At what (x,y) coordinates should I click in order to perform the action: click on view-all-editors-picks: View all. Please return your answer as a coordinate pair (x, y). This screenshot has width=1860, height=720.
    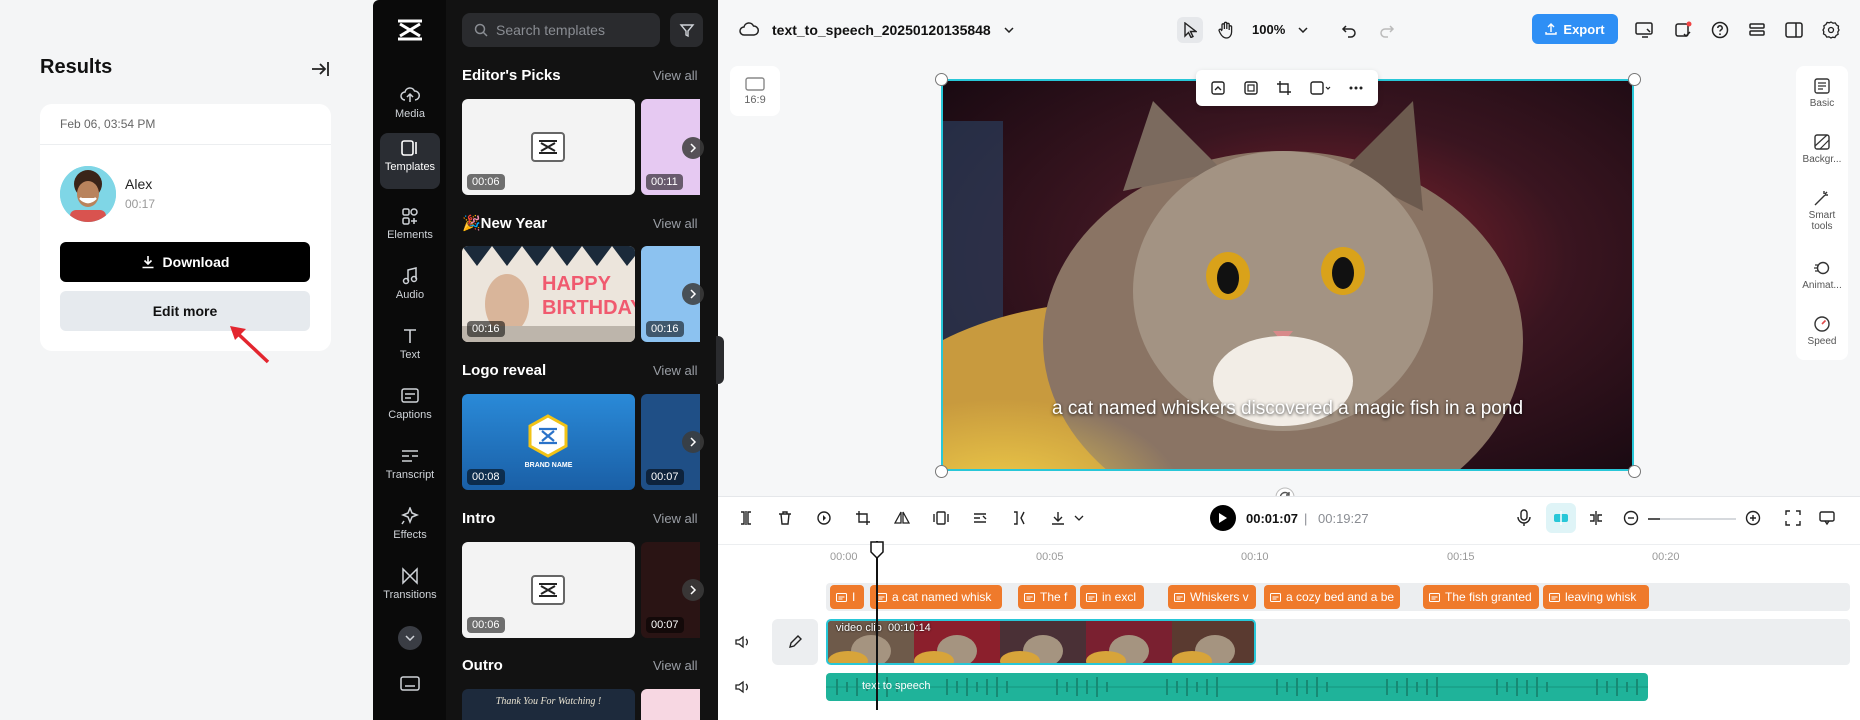
    Looking at the image, I should click on (675, 75).